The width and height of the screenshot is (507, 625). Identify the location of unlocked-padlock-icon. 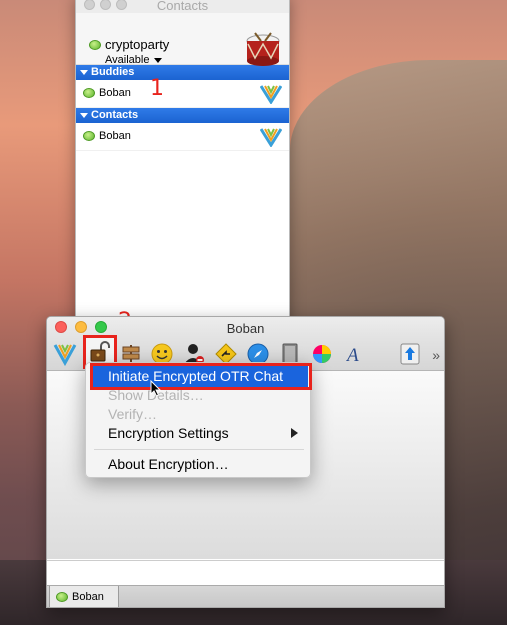
(100, 352).